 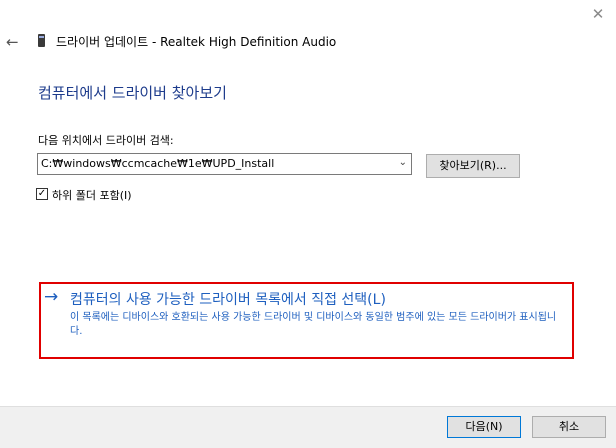 What do you see at coordinates (598, 14) in the screenshot?
I see `close-icon: ✕` at bounding box center [598, 14].